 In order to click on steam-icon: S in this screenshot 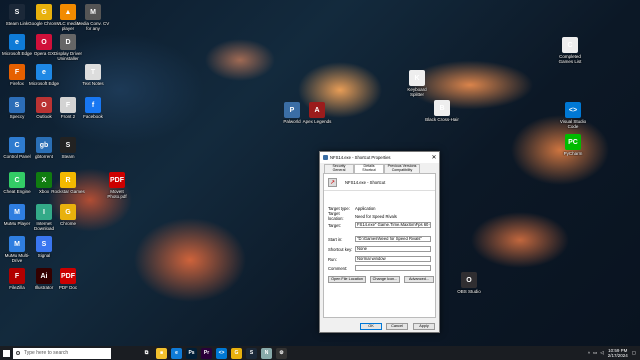, I will do `click(251, 353)`.